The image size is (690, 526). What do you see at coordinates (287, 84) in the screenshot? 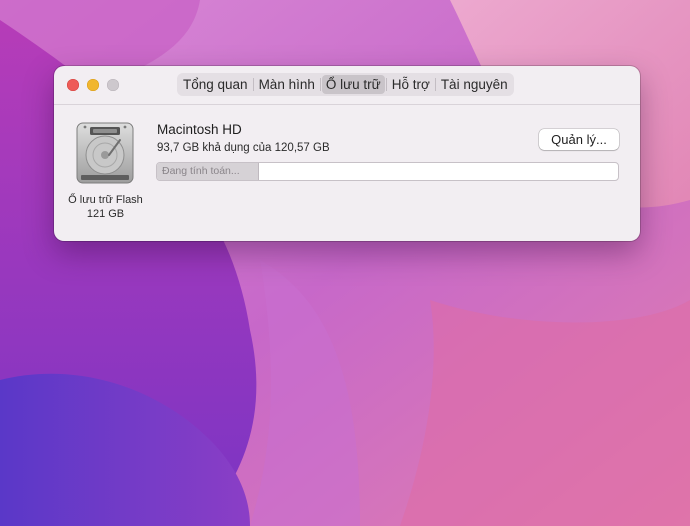
I see `tab-displays: Màn hình` at bounding box center [287, 84].